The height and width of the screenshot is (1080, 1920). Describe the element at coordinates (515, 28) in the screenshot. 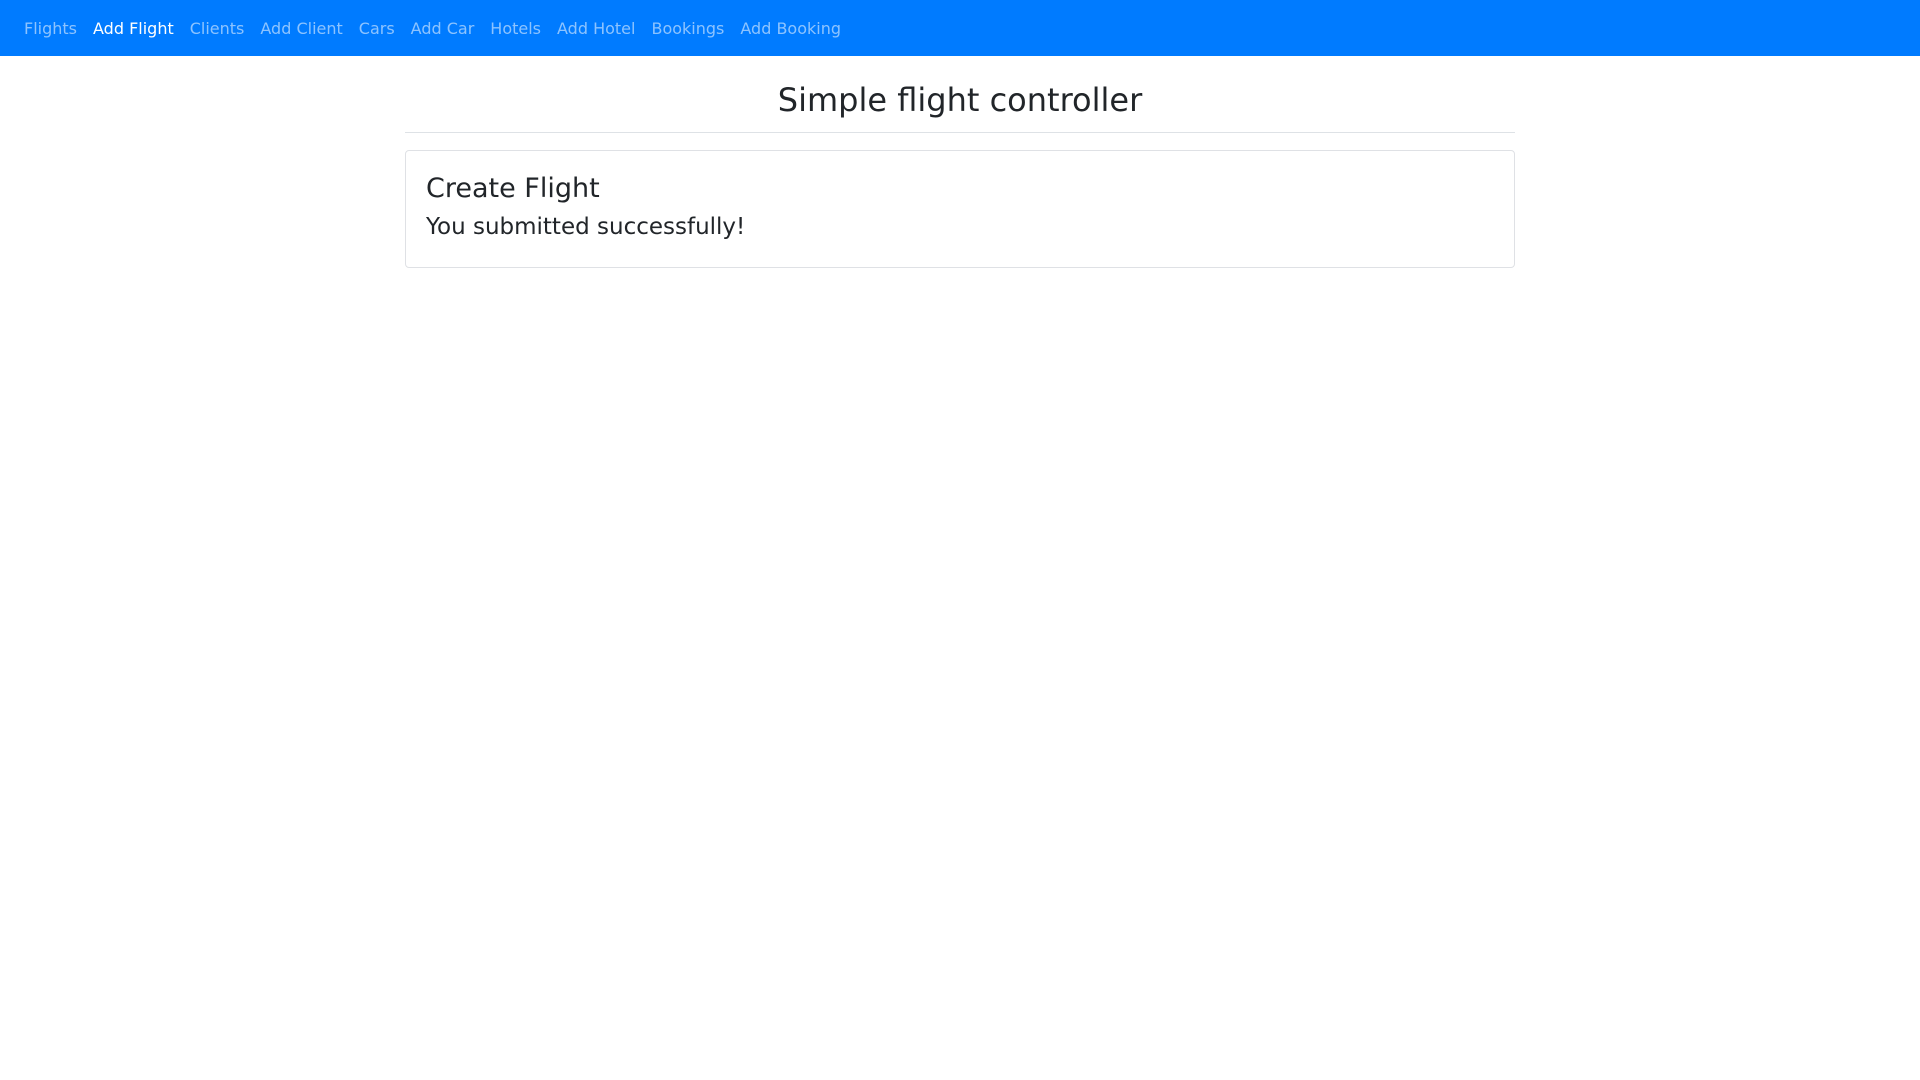

I see `nav-item-hotels: Hotels` at that location.